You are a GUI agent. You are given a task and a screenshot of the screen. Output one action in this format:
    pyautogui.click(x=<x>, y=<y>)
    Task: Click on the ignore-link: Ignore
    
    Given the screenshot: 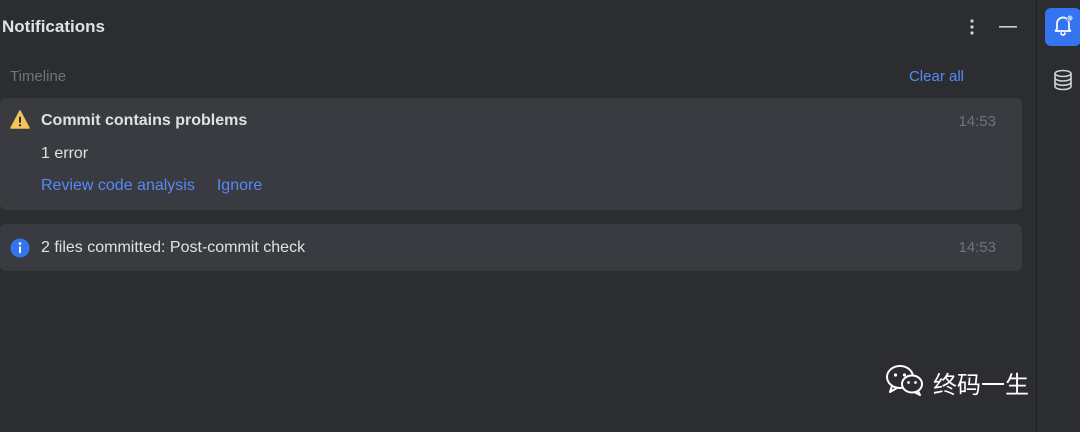 What is the action you would take?
    pyautogui.click(x=239, y=185)
    